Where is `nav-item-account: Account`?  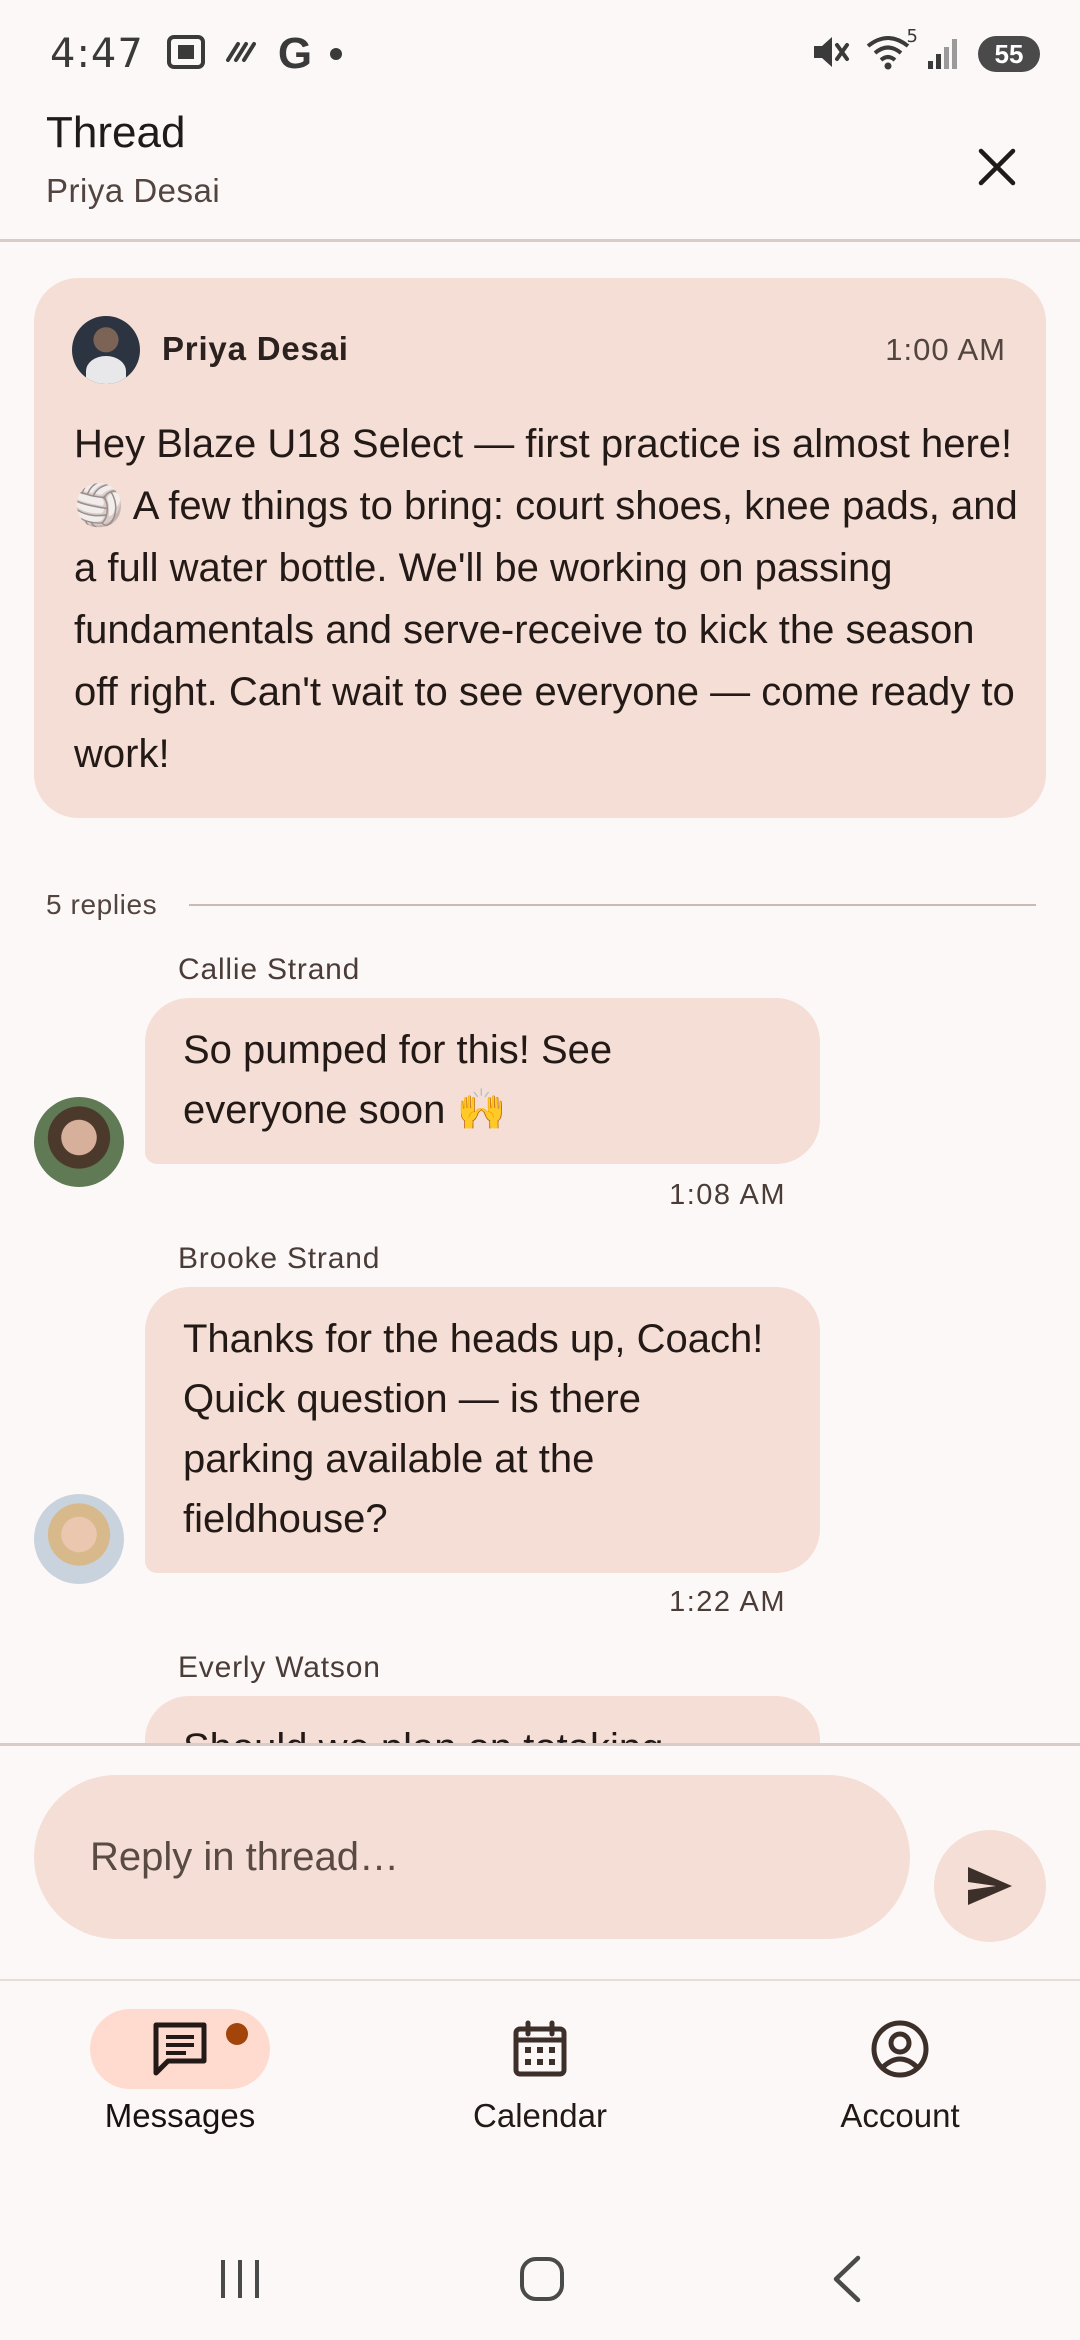
nav-item-account: Account is located at coordinates (900, 2081).